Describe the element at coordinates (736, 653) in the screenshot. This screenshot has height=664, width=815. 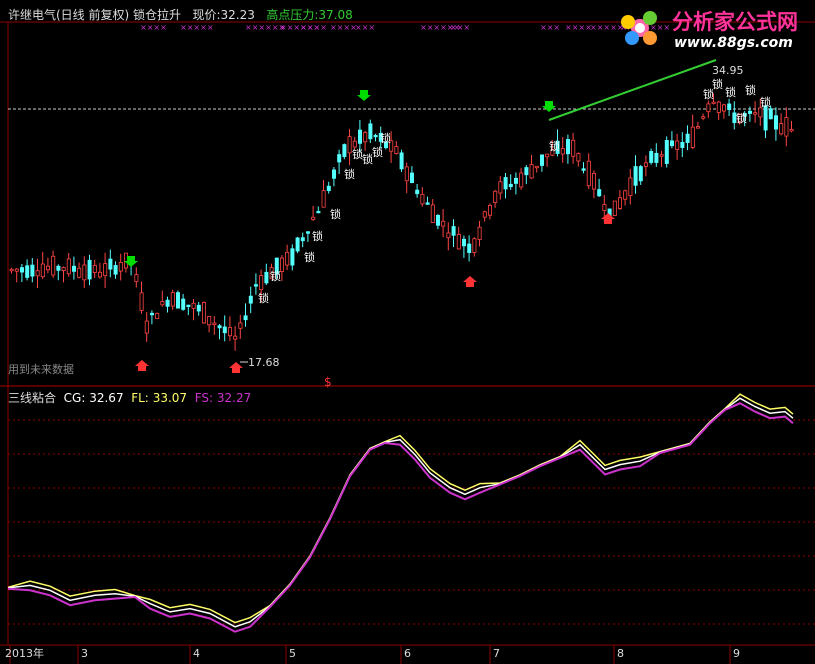
I see `x-axis-label: 9` at that location.